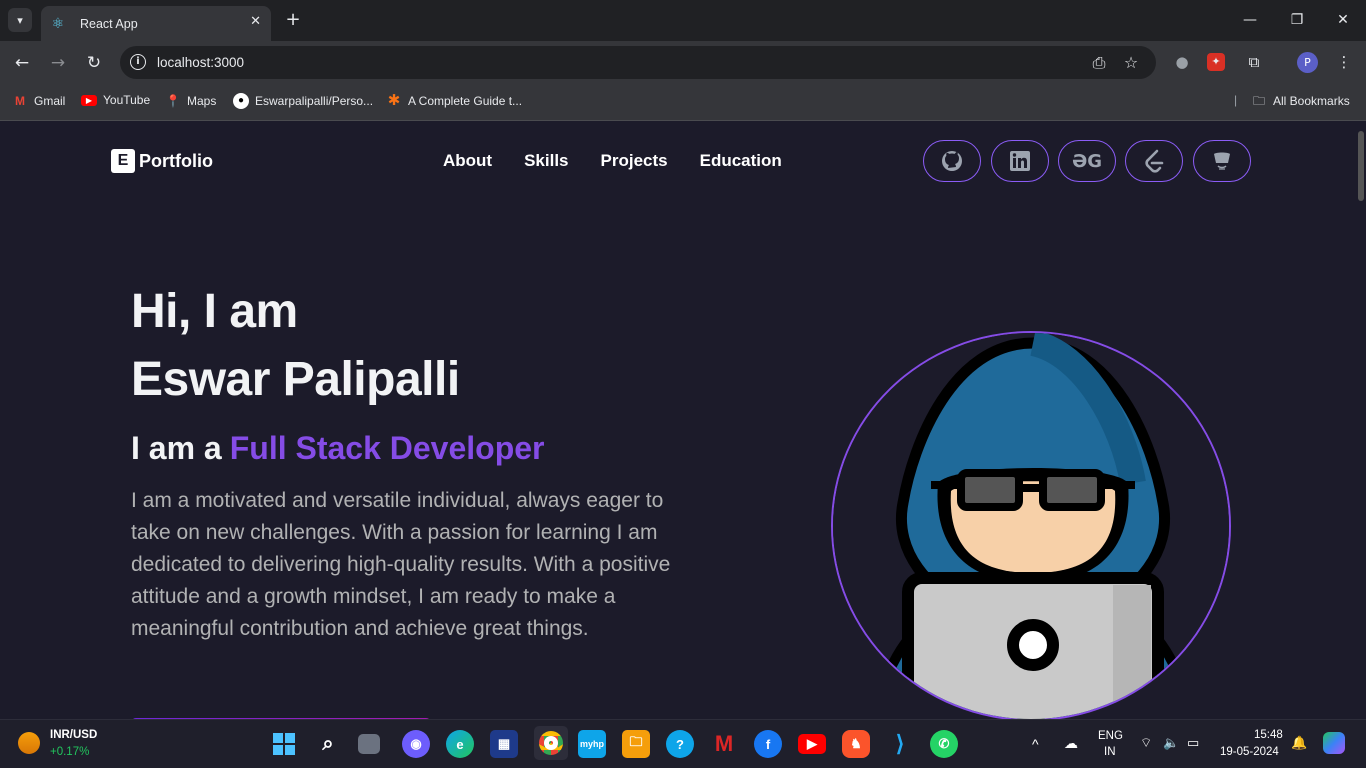  What do you see at coordinates (467, 161) in the screenshot?
I see `nav-about: About` at bounding box center [467, 161].